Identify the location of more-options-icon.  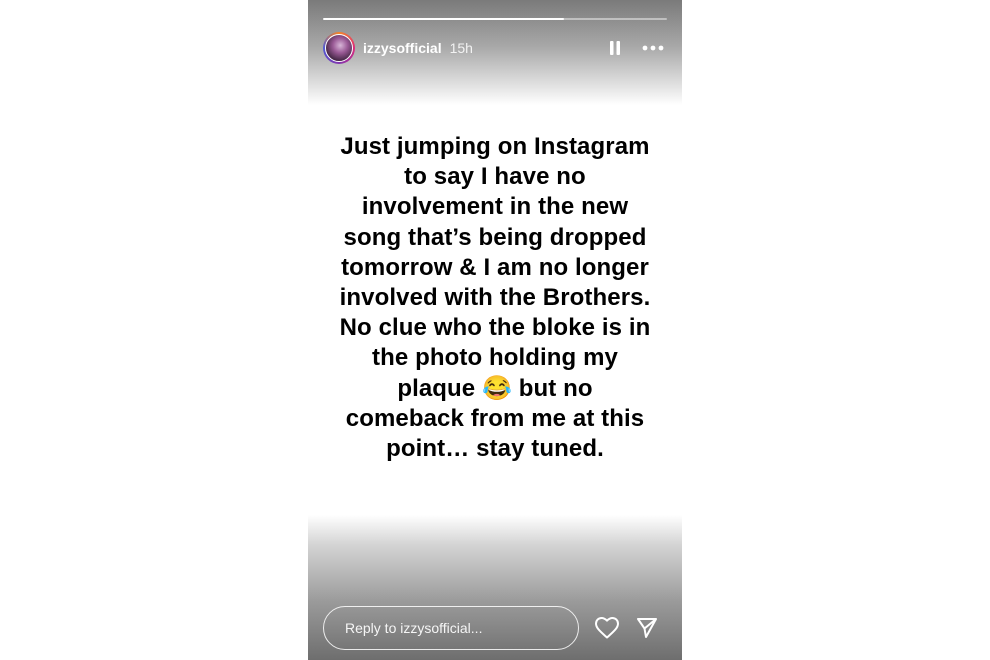
(653, 48).